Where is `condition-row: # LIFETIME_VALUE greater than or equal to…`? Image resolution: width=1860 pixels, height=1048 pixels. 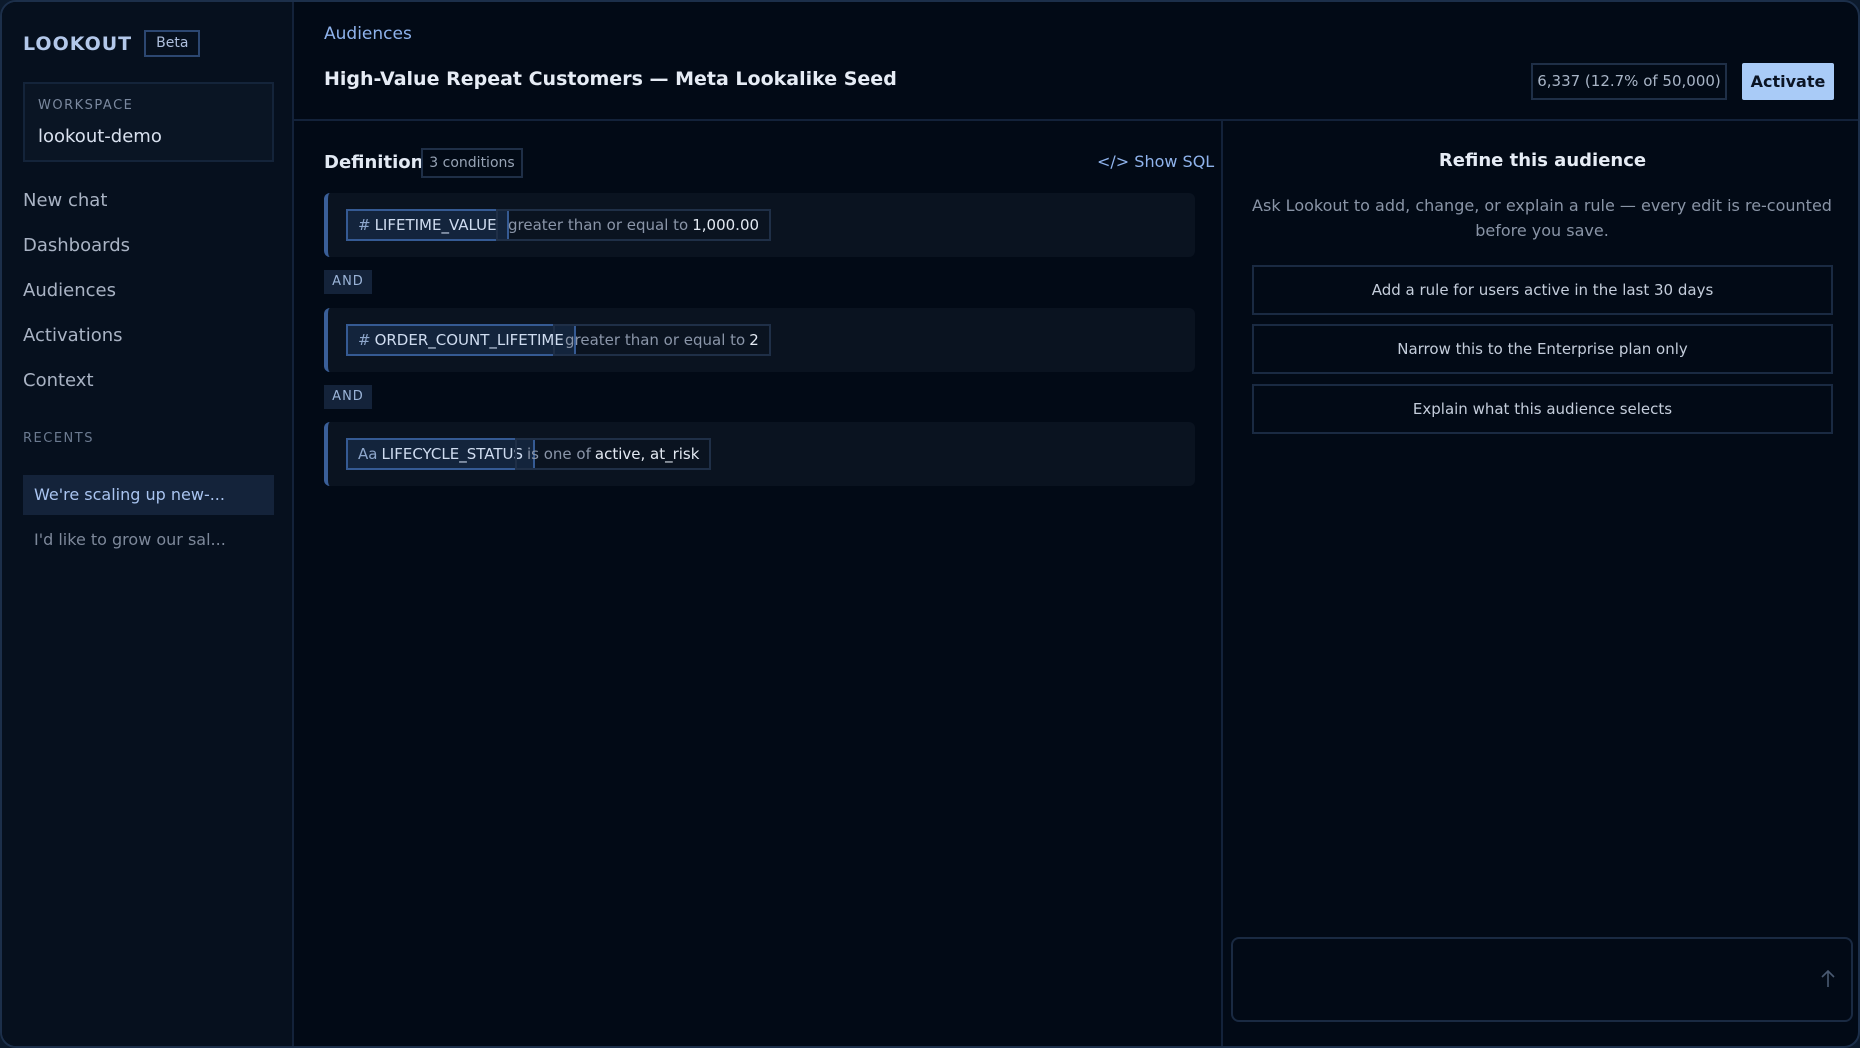
condition-row: # LIFETIME_VALUE greater than or equal to… is located at coordinates (759, 225).